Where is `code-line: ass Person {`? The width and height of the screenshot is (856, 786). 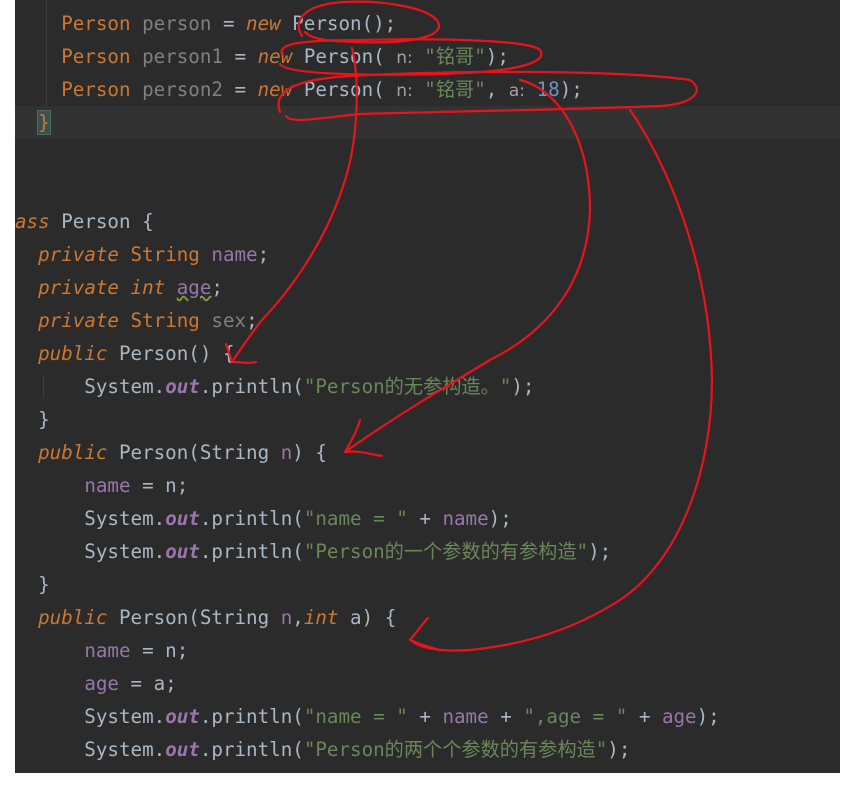
code-line: ass Person { is located at coordinates (84, 221).